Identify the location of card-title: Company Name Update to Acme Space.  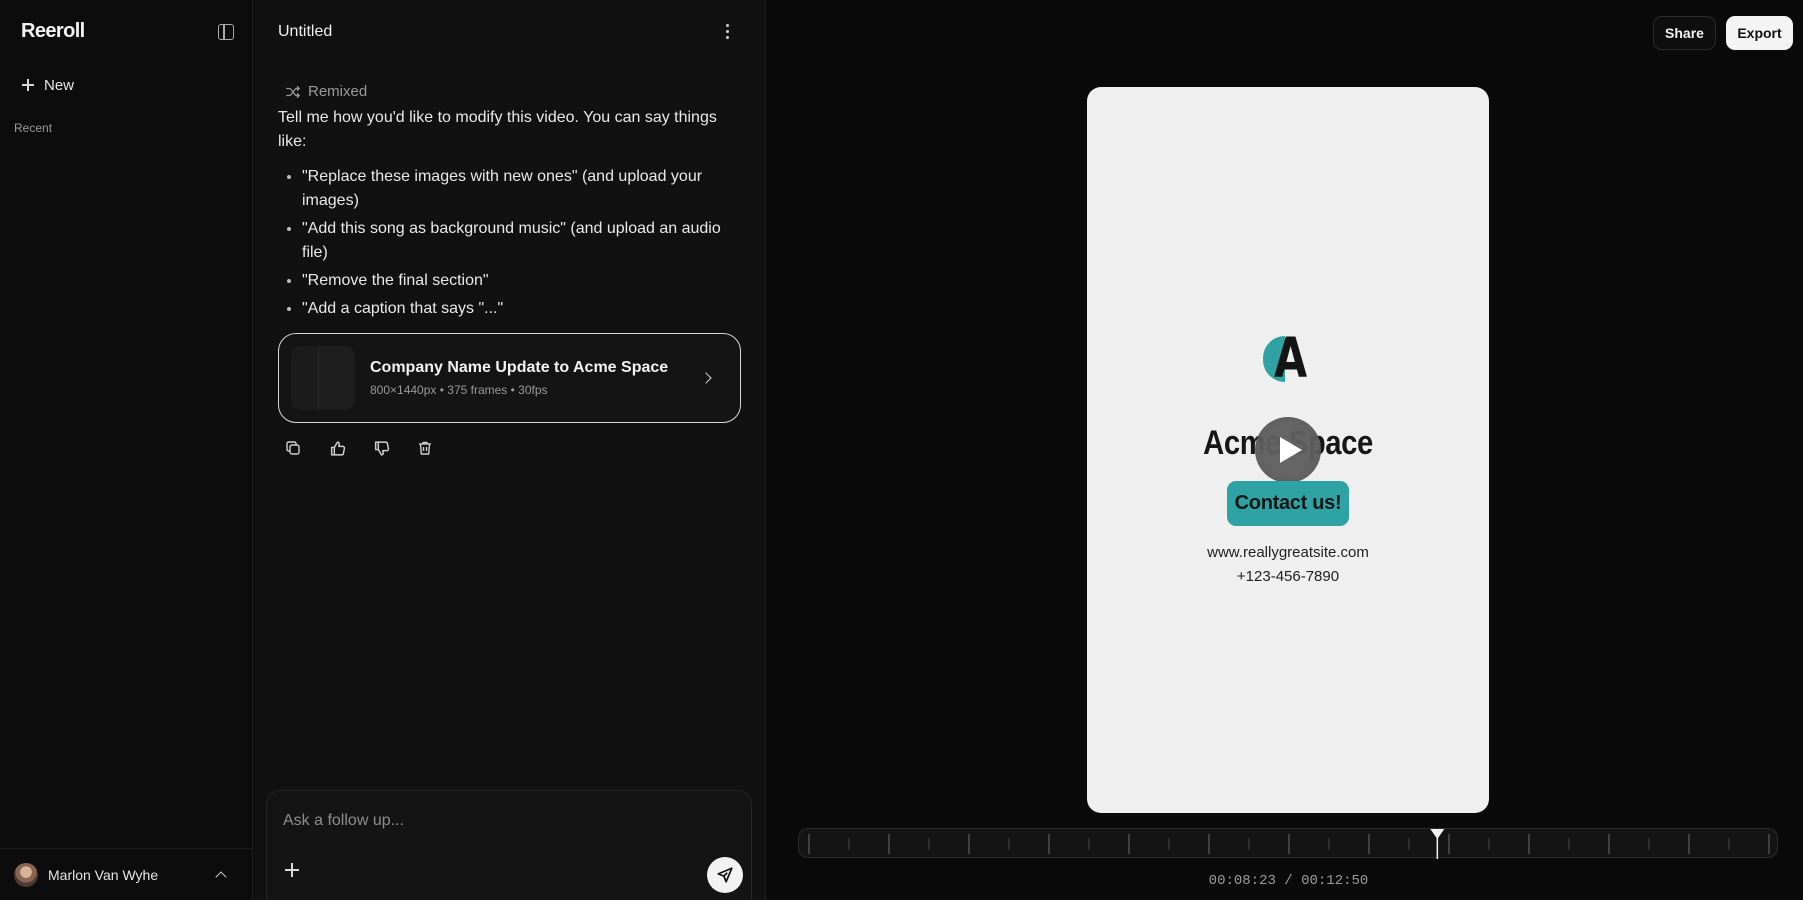
(519, 367).